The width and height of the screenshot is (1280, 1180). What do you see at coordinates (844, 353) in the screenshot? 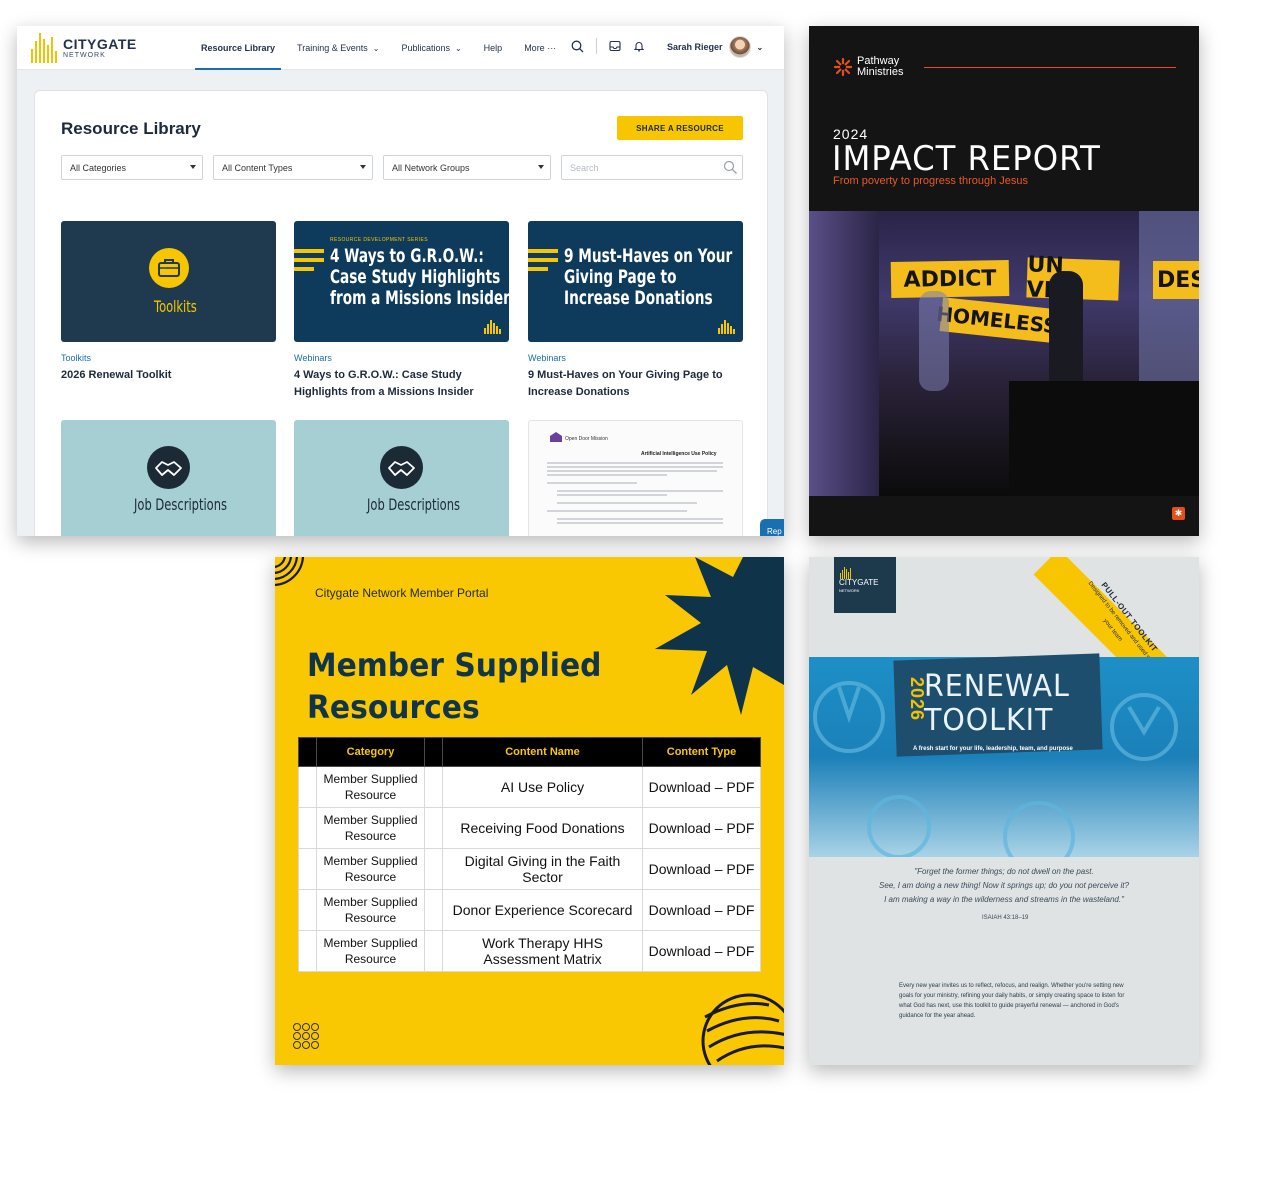
I see `left-person-silhouette` at bounding box center [844, 353].